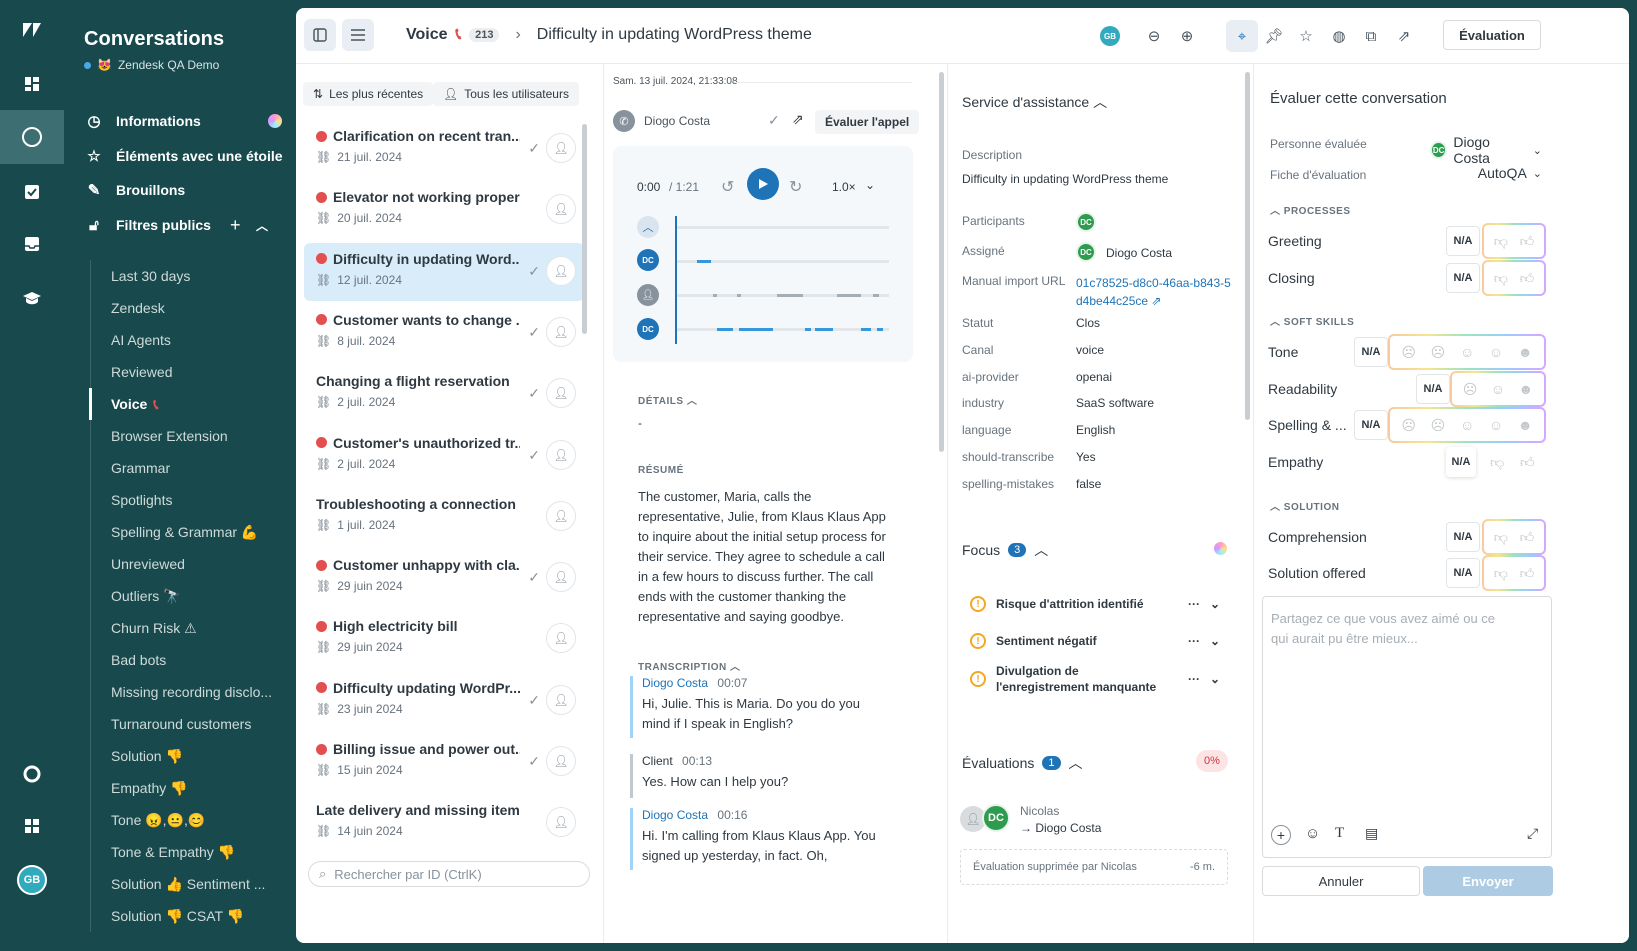  What do you see at coordinates (192, 532) in the screenshot?
I see `sidebar-filter-item: Spelling & Grammar 💪` at bounding box center [192, 532].